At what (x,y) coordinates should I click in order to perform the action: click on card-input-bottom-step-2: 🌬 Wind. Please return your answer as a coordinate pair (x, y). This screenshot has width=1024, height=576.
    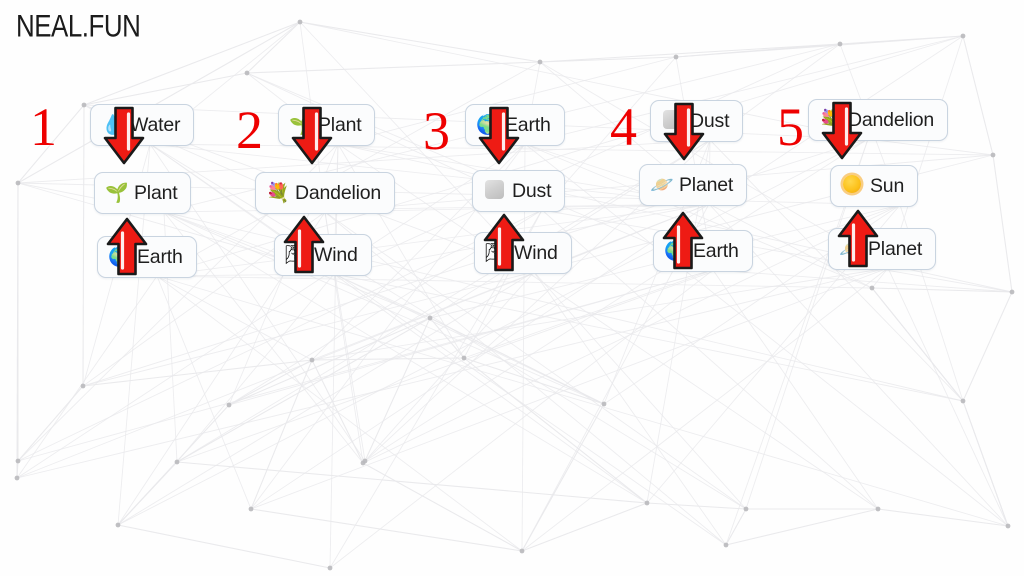
    Looking at the image, I should click on (323, 255).